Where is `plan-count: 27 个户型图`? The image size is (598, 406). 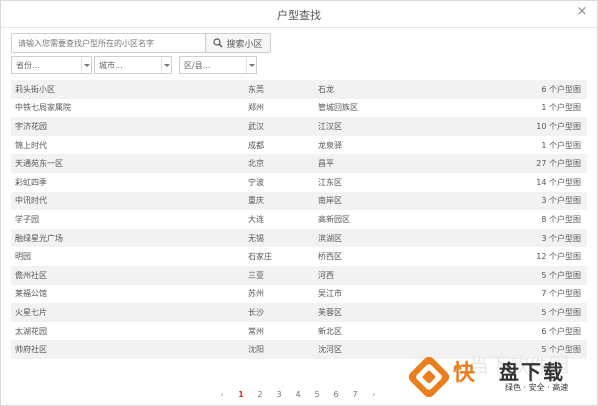 plan-count: 27 个户型图 is located at coordinates (558, 164).